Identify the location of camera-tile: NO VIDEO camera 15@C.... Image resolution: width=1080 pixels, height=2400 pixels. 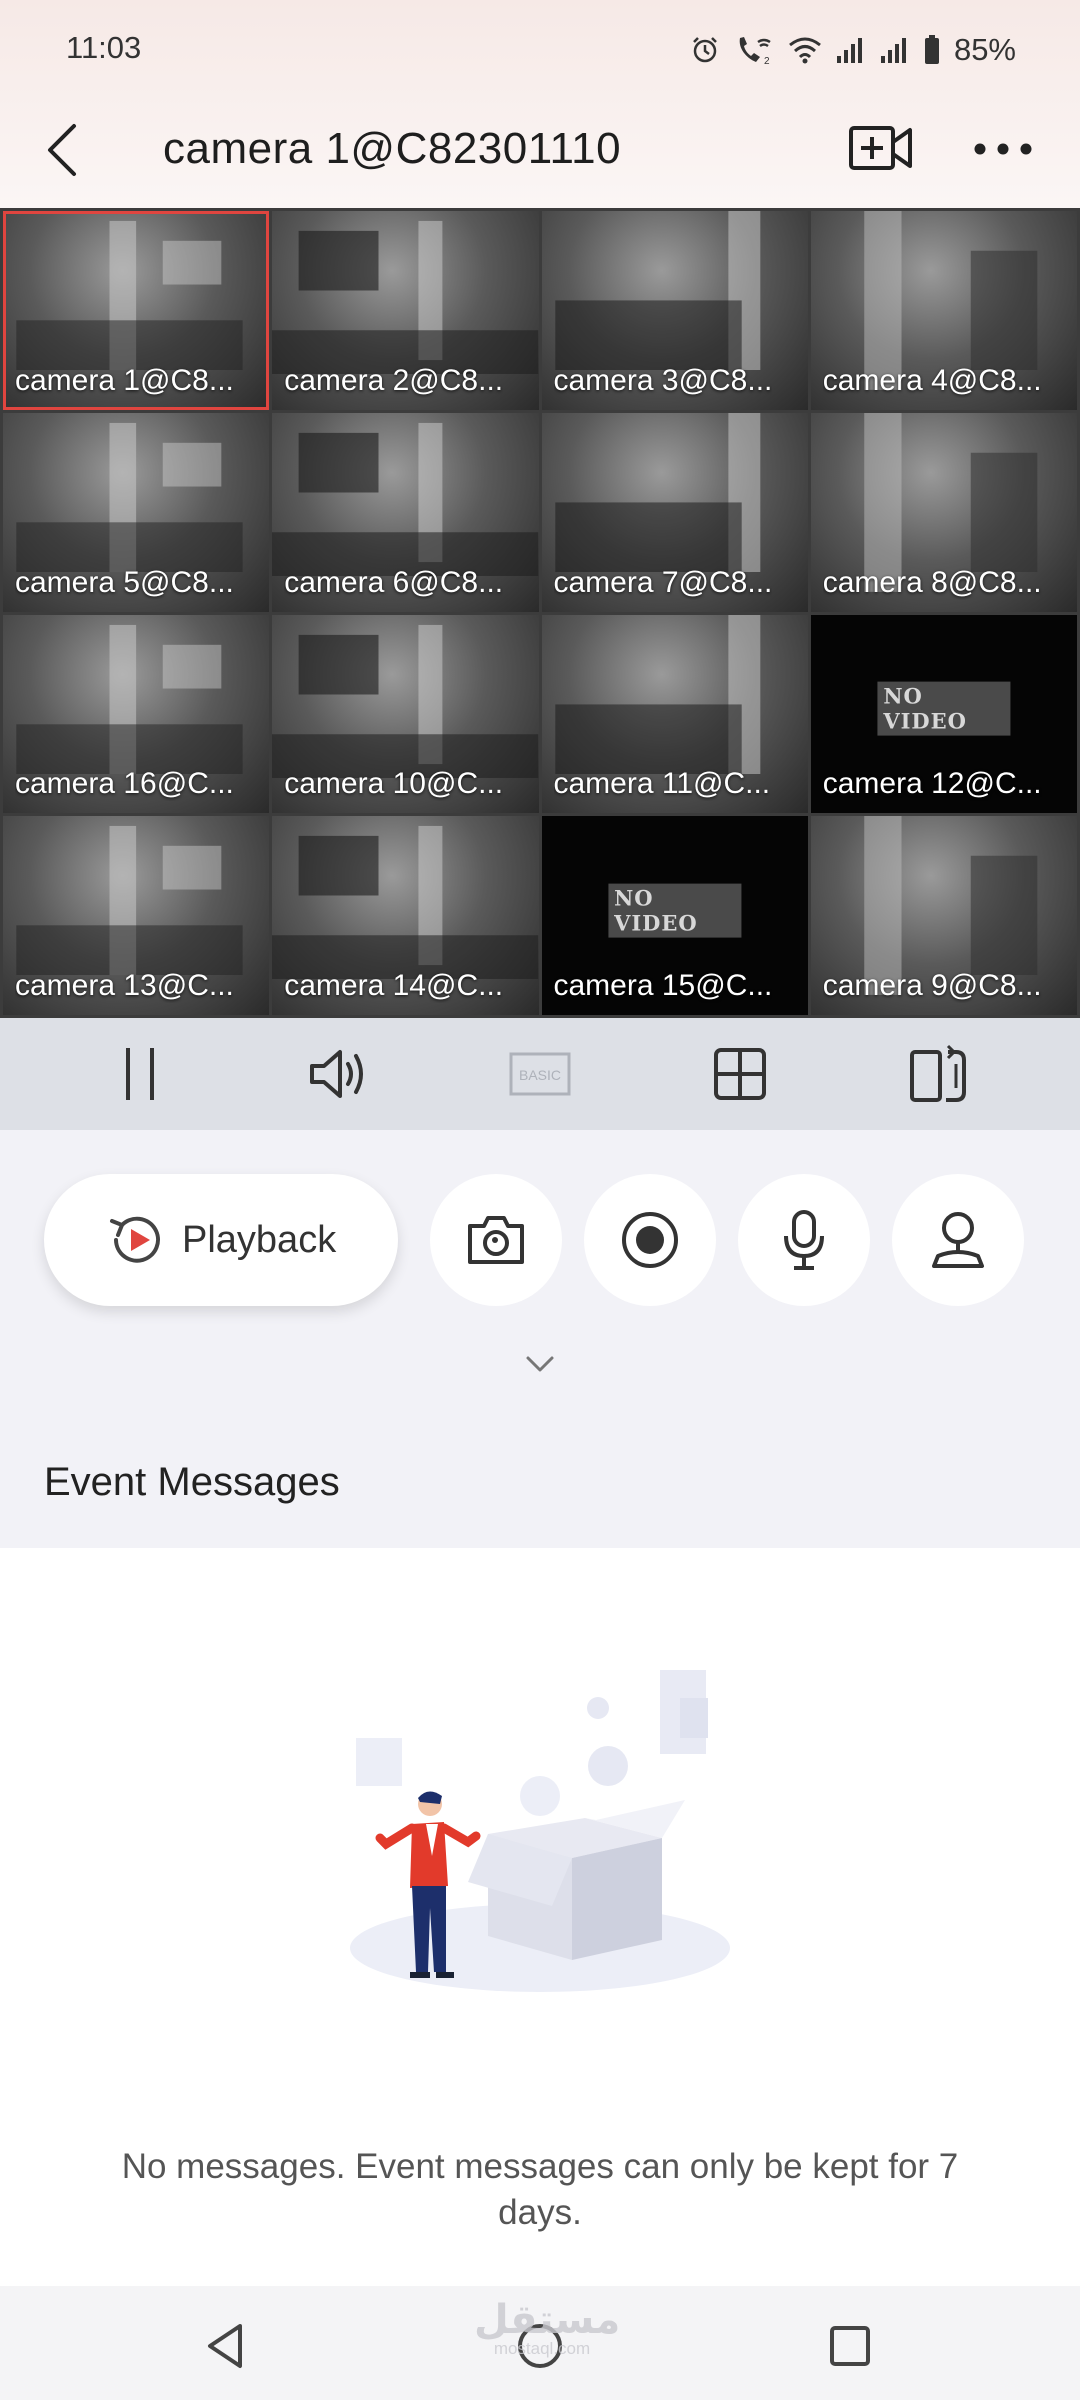
(674, 915).